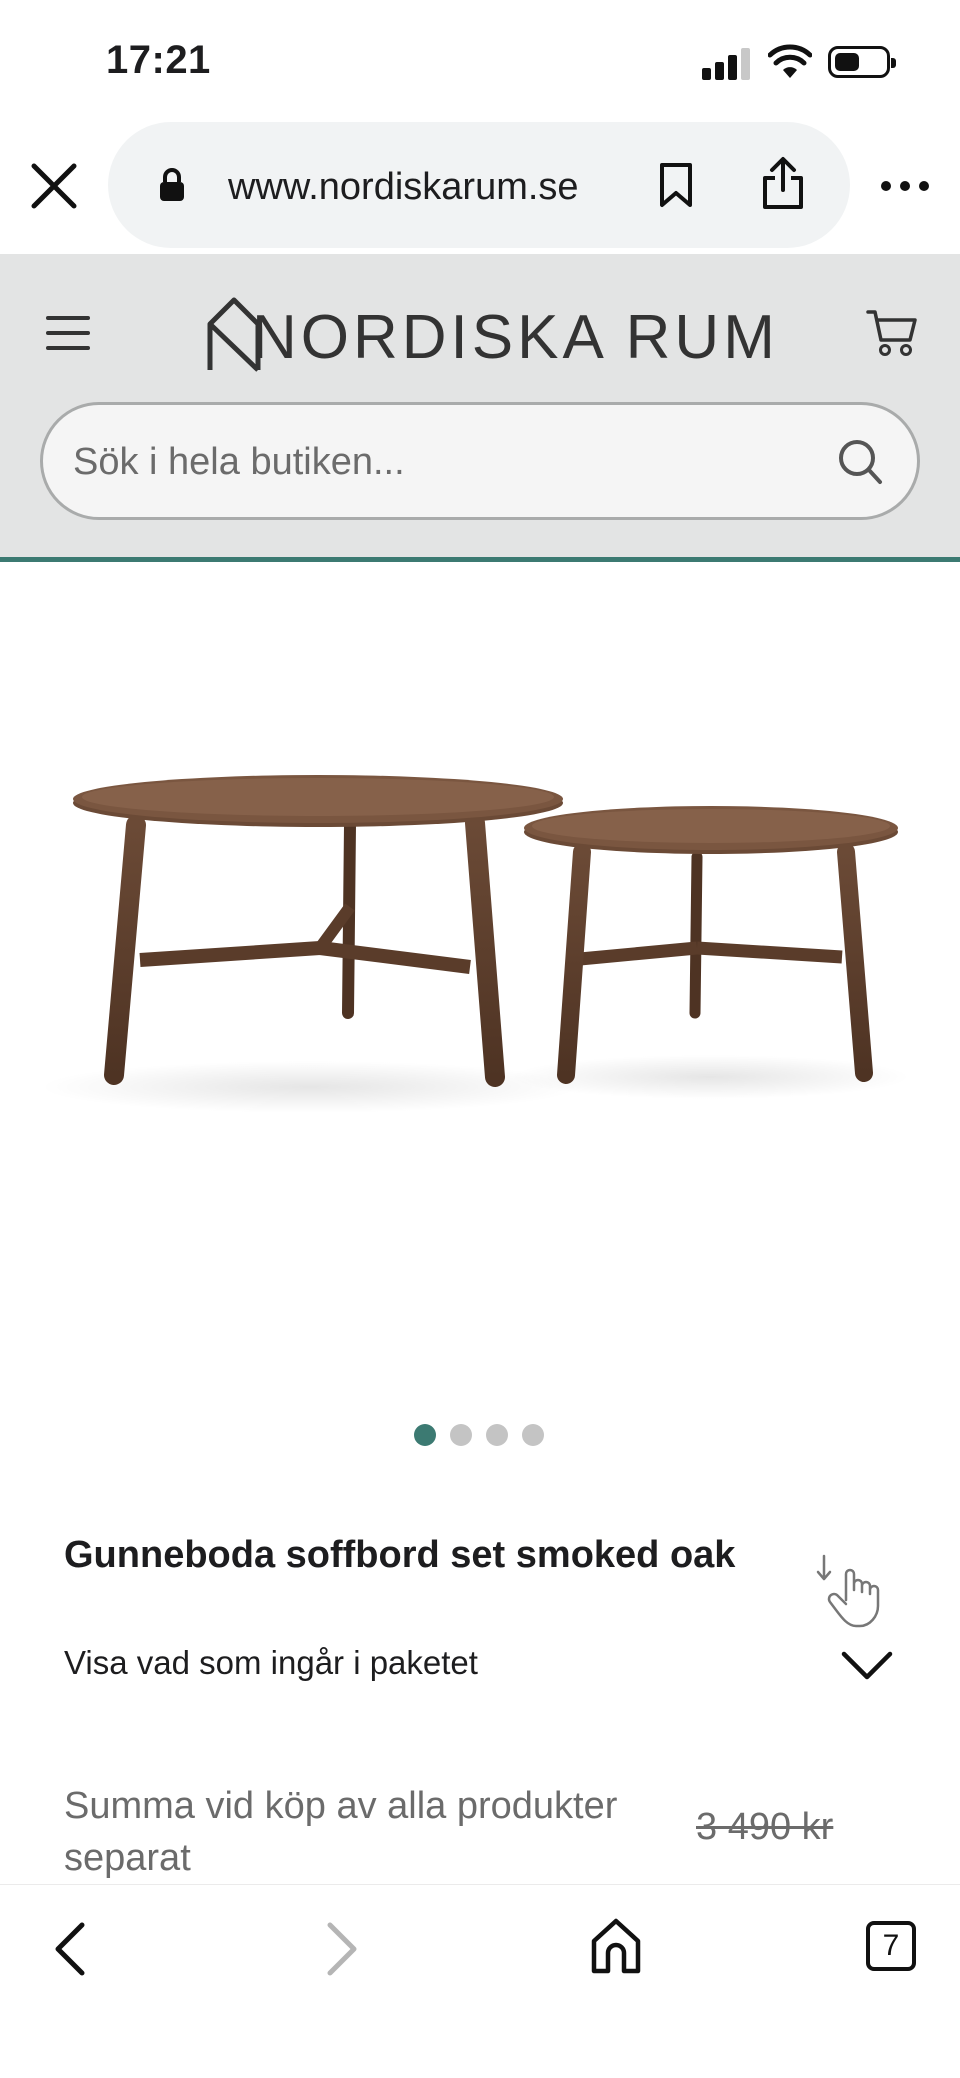  I want to click on package-toggle: Visa vad som ingår i paketet, so click(480, 1670).